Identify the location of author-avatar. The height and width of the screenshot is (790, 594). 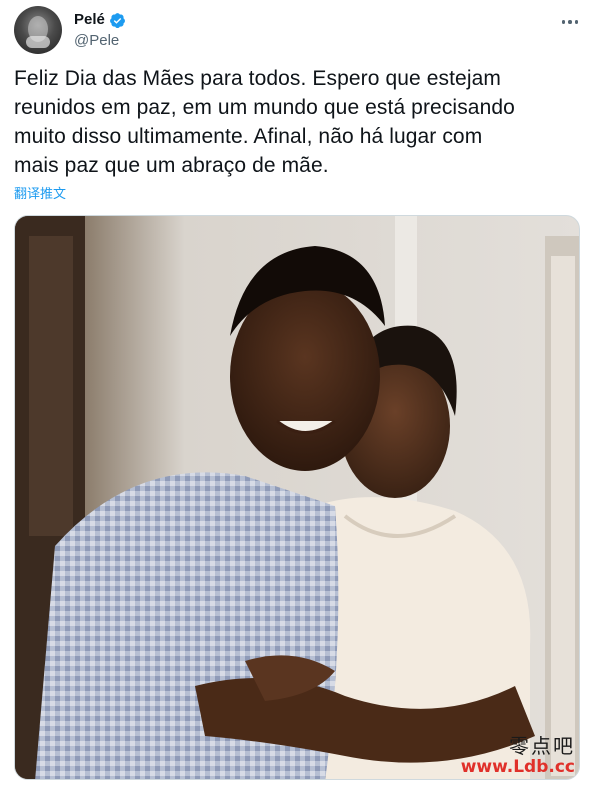
(38, 30).